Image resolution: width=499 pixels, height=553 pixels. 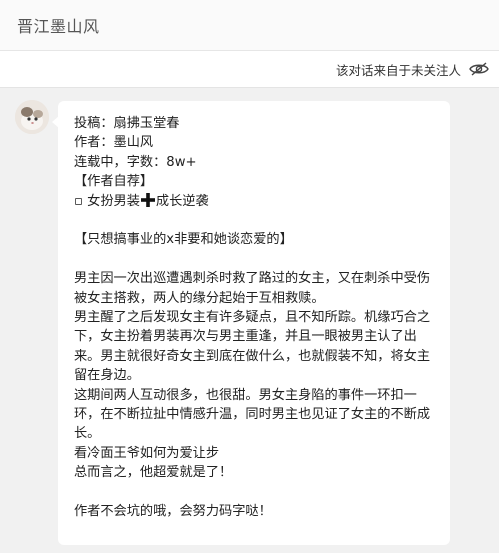 What do you see at coordinates (153, 473) in the screenshot?
I see `synopsis-paragraph: 总而言之，他超爱就是了！` at bounding box center [153, 473].